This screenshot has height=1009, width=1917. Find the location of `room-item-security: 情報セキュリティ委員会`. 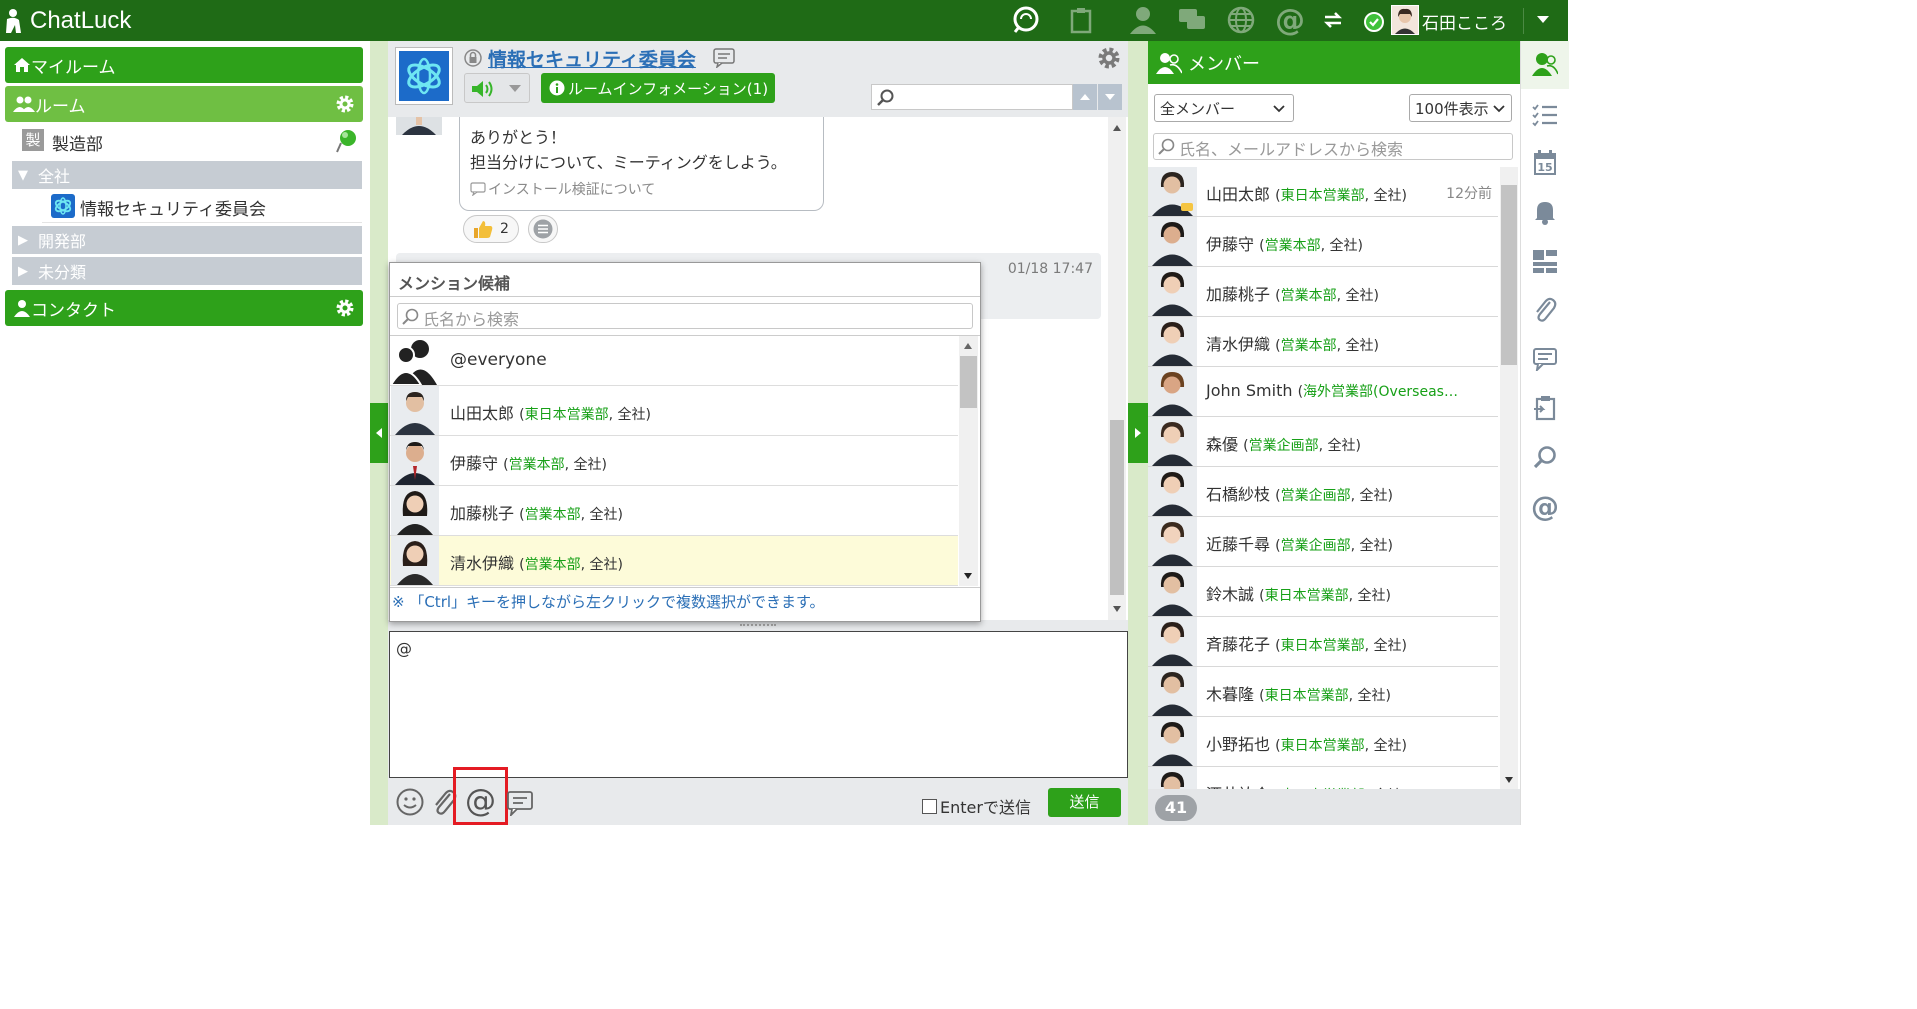

room-item-security: 情報セキュリティ委員会 is located at coordinates (202, 206).